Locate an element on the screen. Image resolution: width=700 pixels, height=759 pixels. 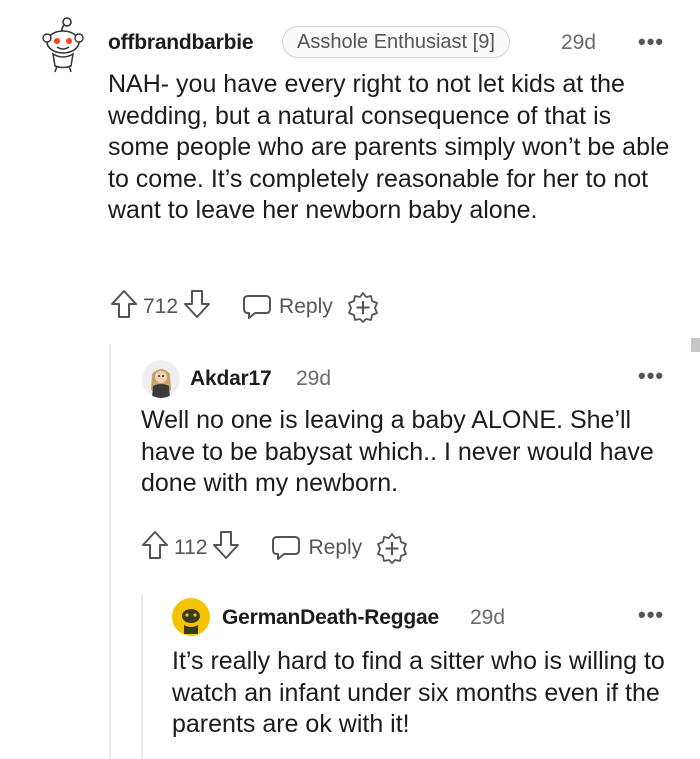
scrollbar-thumb is located at coordinates (695, 345).